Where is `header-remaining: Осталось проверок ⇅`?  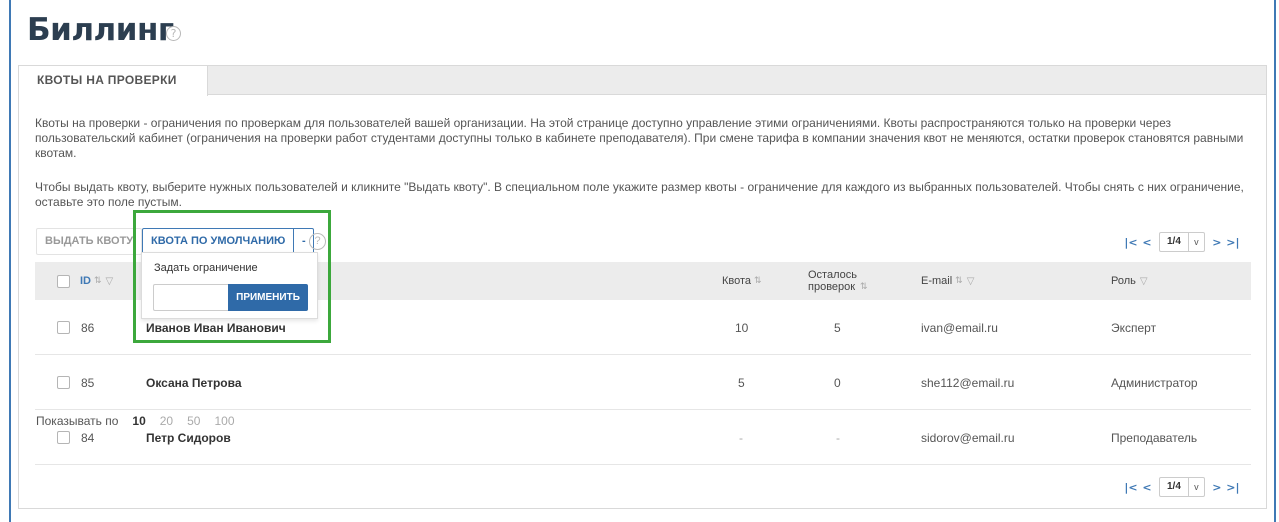 header-remaining: Осталось проверок ⇅ is located at coordinates (838, 281).